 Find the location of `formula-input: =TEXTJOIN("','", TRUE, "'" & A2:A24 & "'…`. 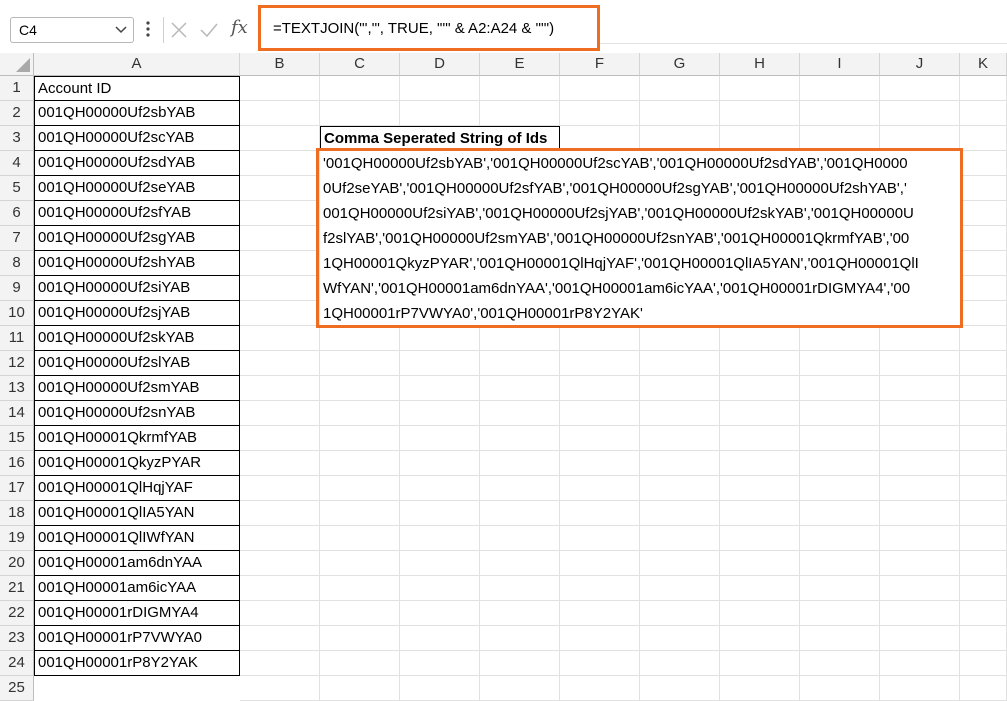

formula-input: =TEXTJOIN("','", TRUE, "'" & A2:A24 & "'… is located at coordinates (429, 28).